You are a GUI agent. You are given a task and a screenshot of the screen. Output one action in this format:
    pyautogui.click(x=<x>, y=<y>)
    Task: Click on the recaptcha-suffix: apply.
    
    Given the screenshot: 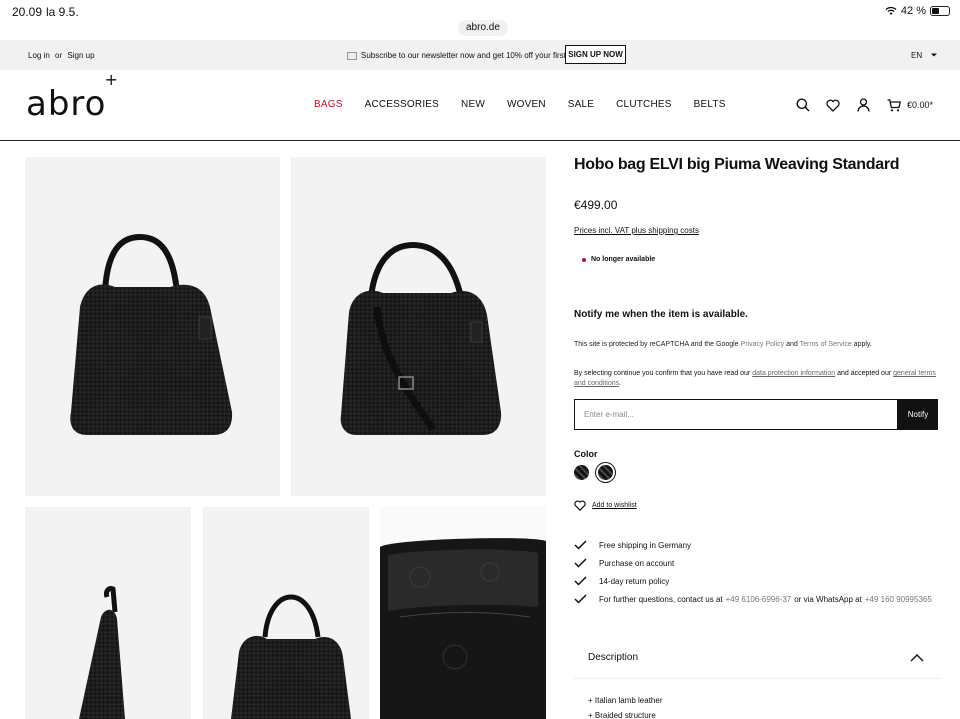 What is the action you would take?
    pyautogui.click(x=862, y=344)
    